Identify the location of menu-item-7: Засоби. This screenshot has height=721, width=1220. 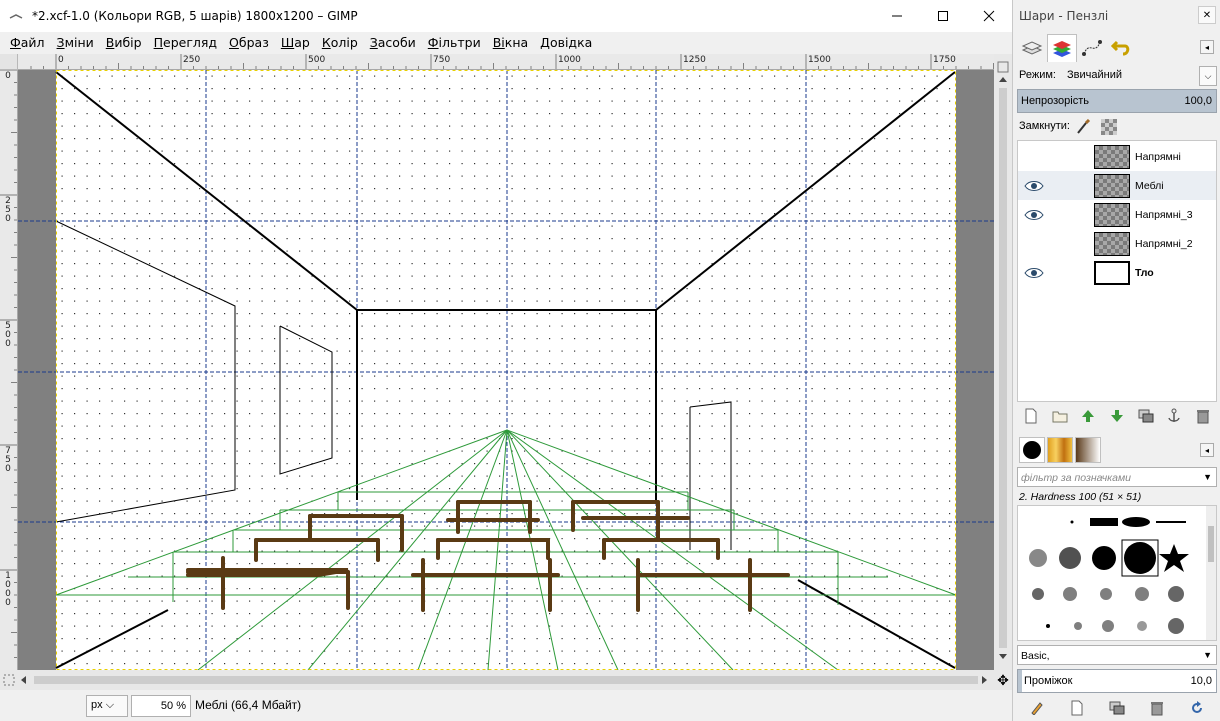
(393, 43).